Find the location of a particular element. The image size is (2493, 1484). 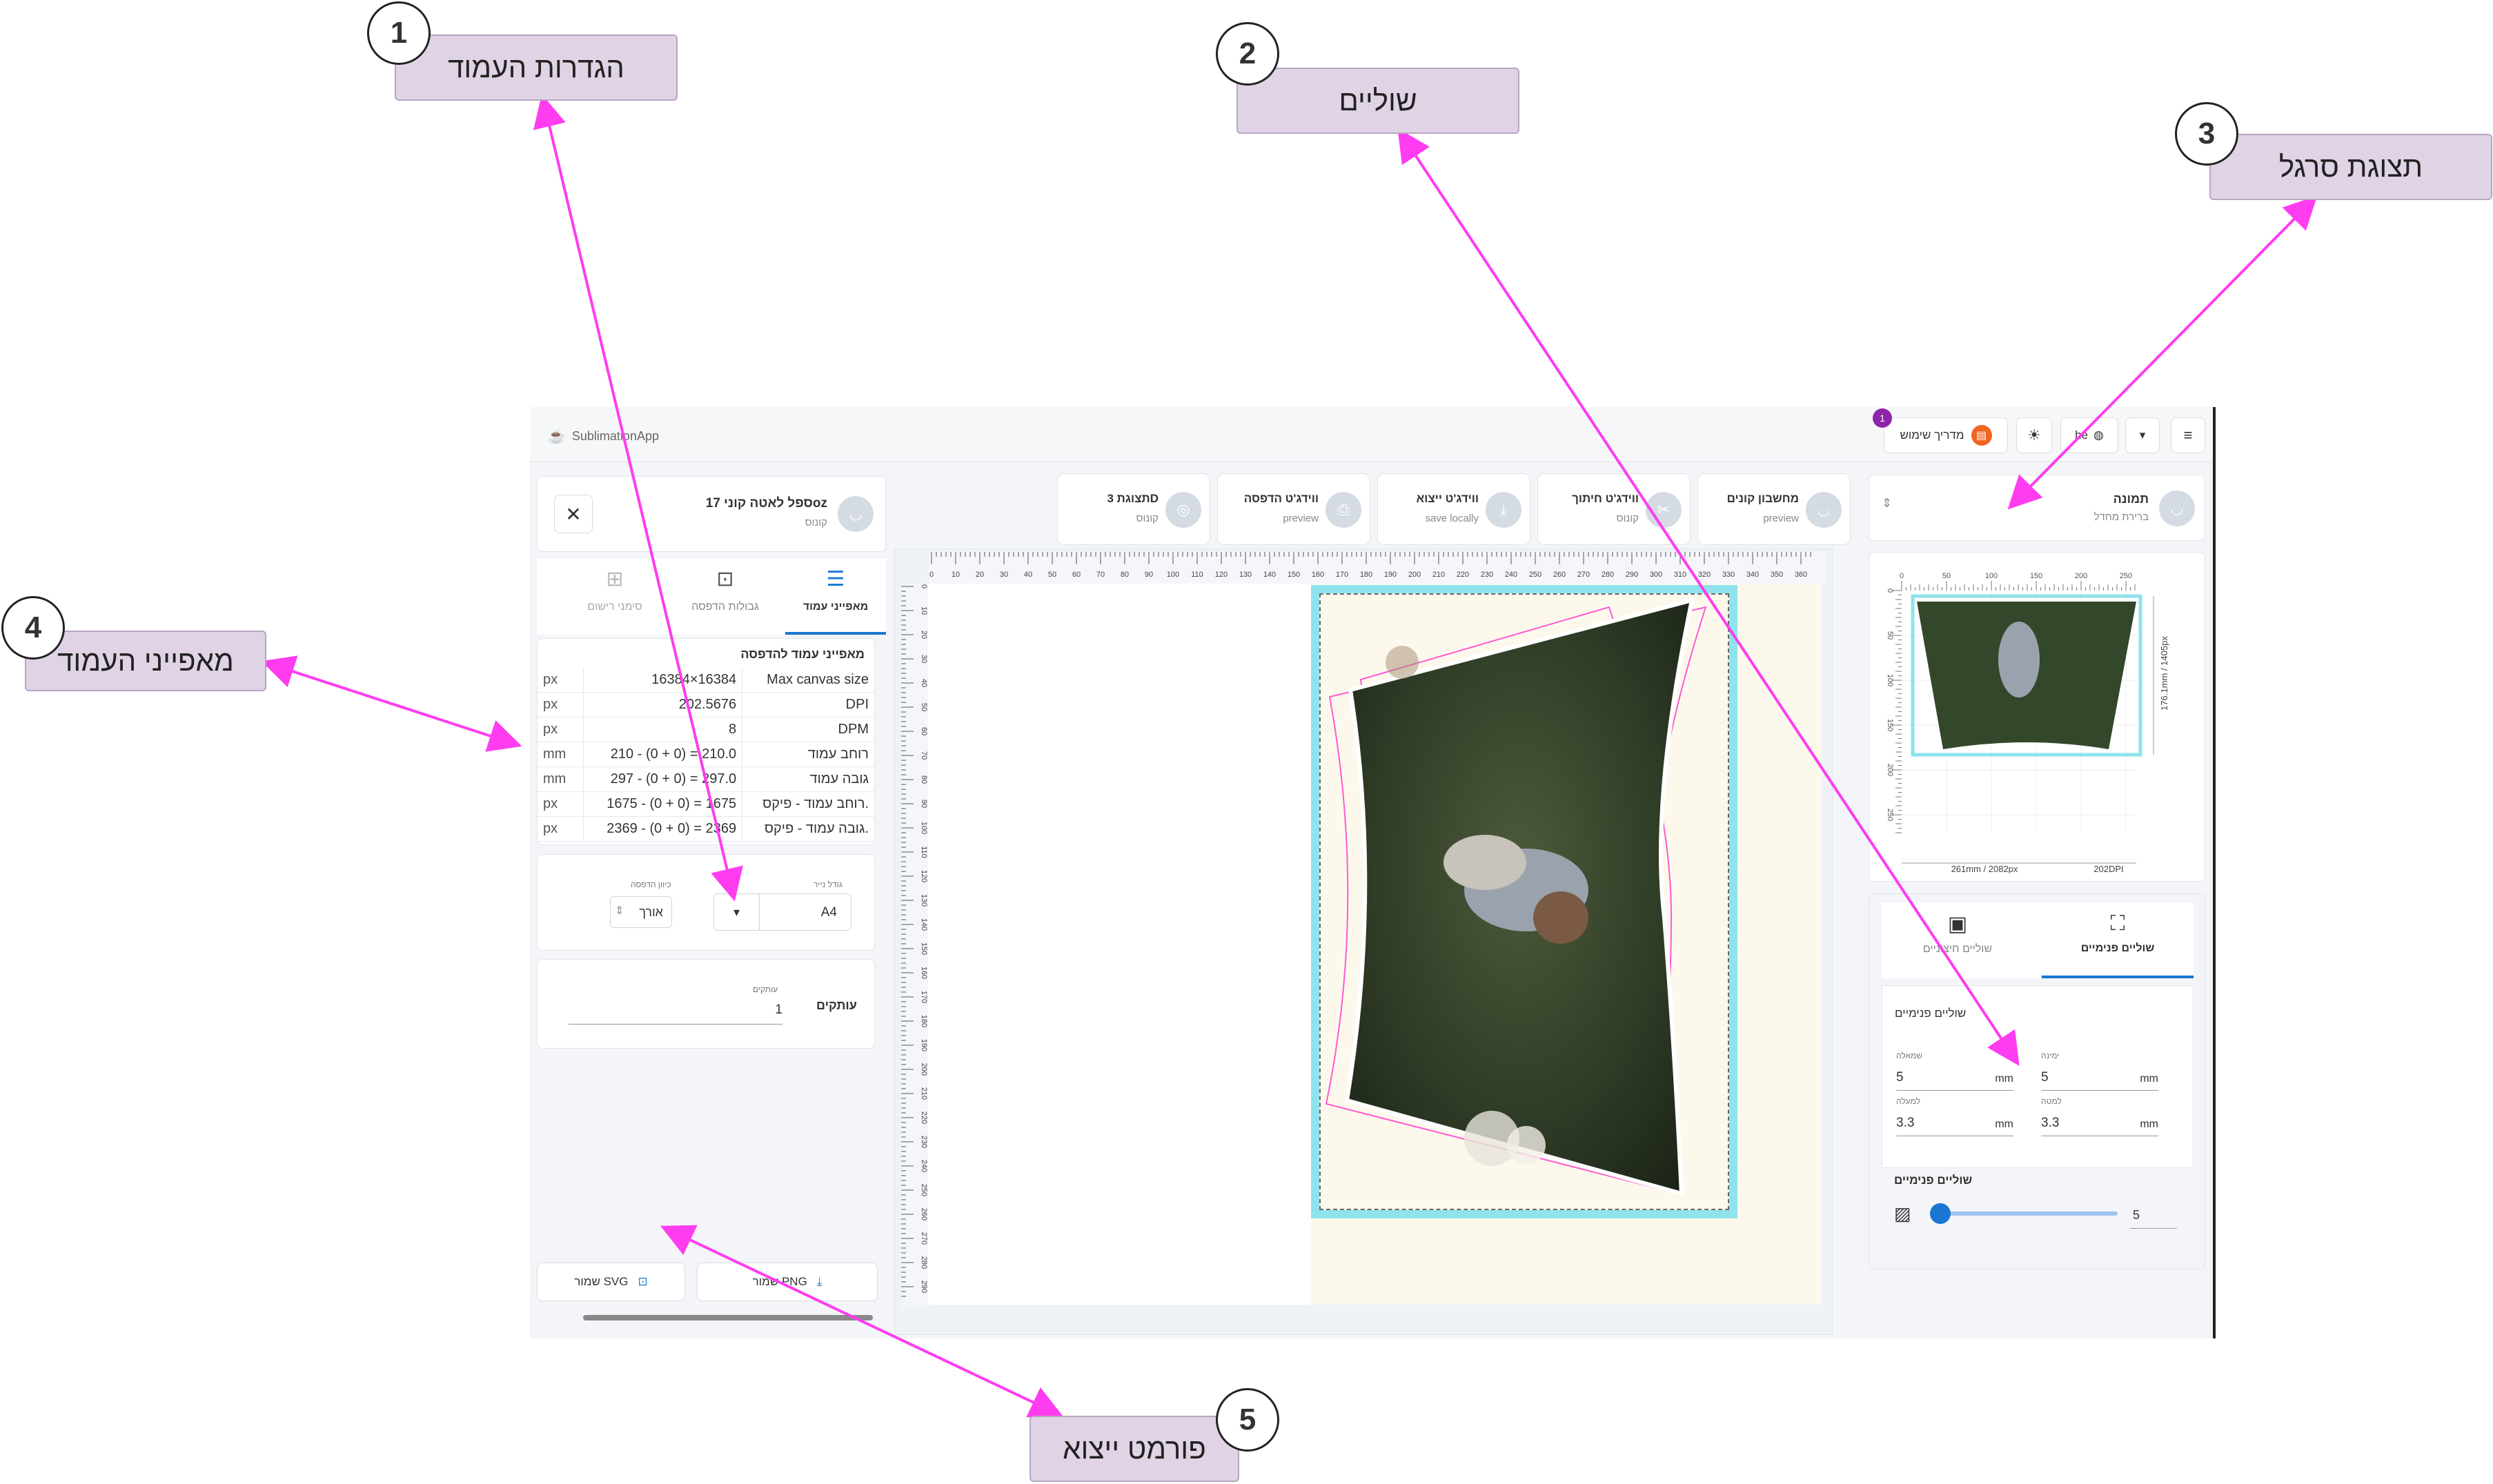

callout-label: הגדרות העמוד is located at coordinates (536, 67).